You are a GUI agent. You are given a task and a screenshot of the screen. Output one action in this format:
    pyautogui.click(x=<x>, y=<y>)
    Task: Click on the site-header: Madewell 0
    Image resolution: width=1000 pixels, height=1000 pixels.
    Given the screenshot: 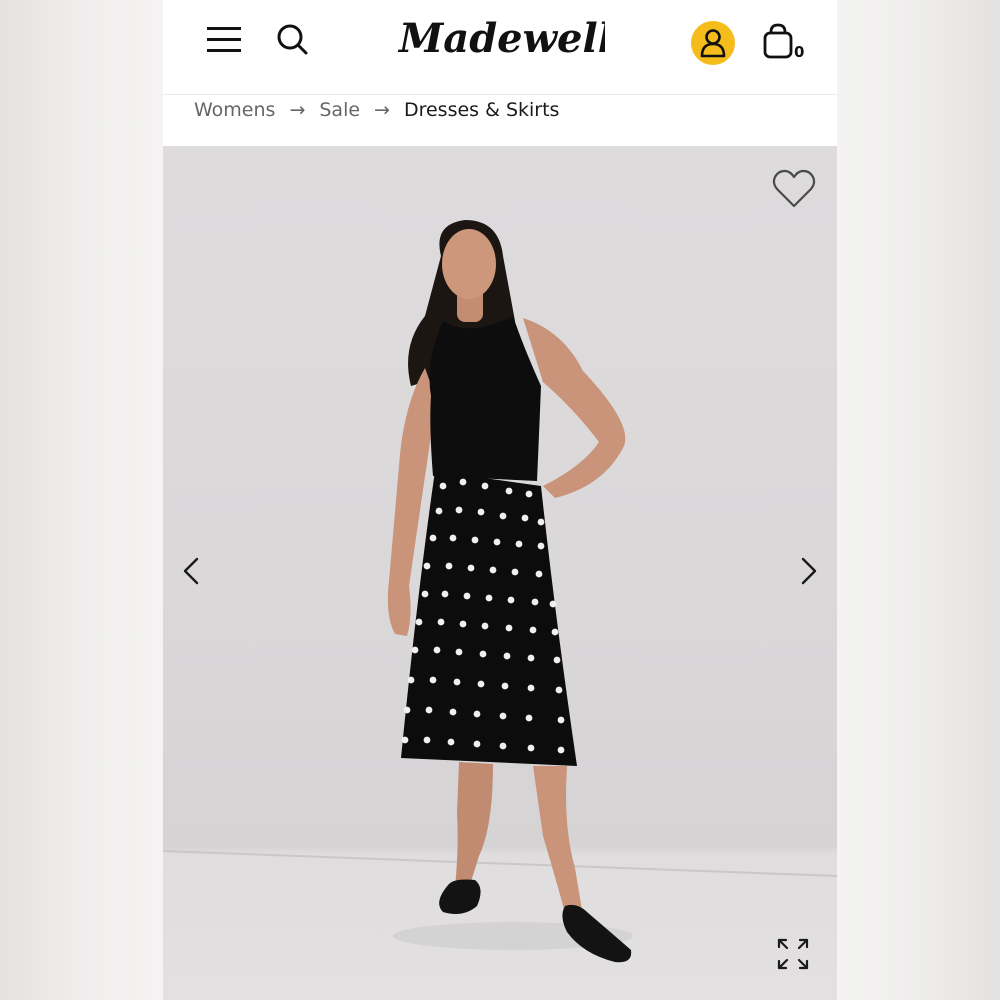 What is the action you would take?
    pyautogui.click(x=500, y=47)
    